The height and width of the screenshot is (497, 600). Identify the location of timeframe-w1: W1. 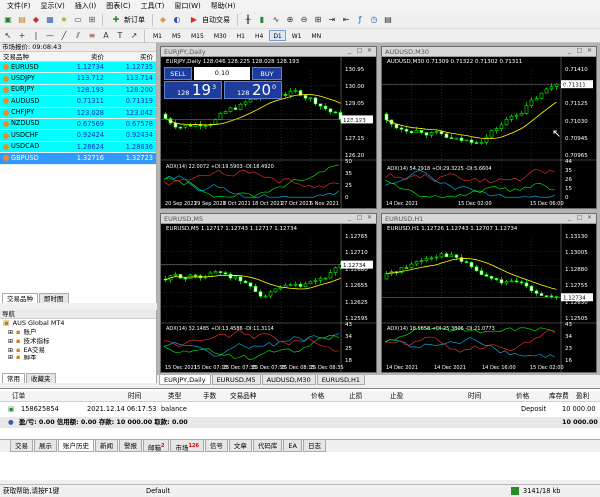
(297, 35).